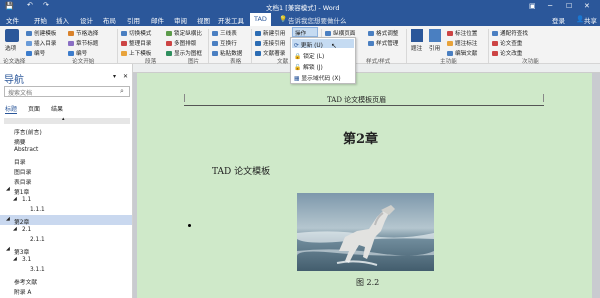  Describe the element at coordinates (580, 19) in the screenshot. I see `share-icon: 👤` at that location.